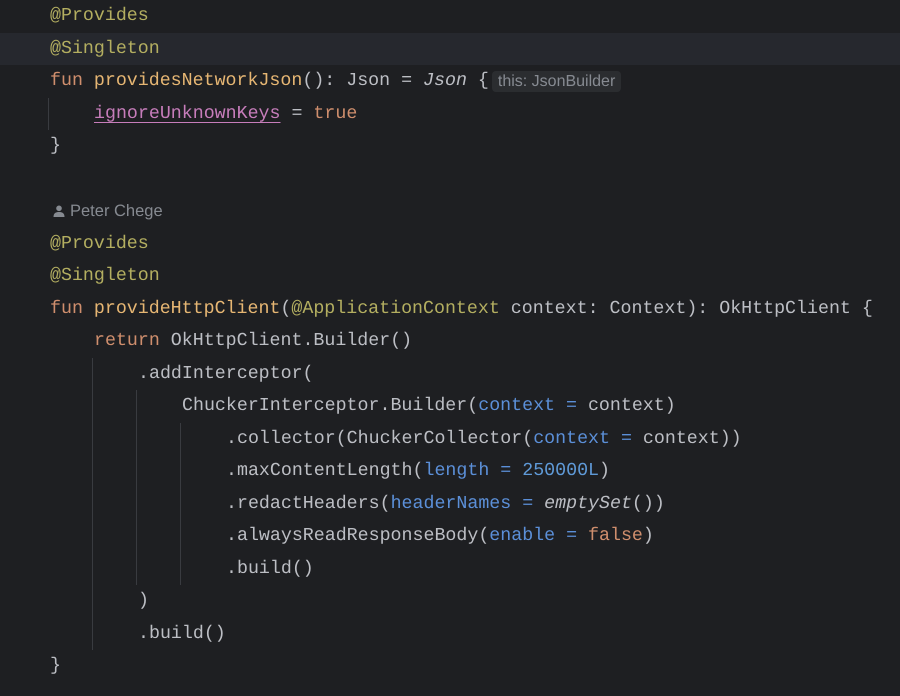 The image size is (900, 696). I want to click on code-line: .addInterceptor(, so click(226, 373).